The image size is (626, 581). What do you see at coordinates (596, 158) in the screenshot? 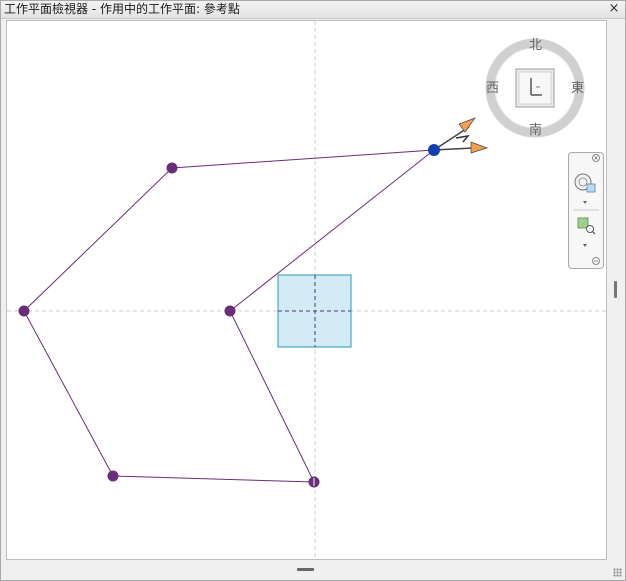
I see `close-navbar-icon` at bounding box center [596, 158].